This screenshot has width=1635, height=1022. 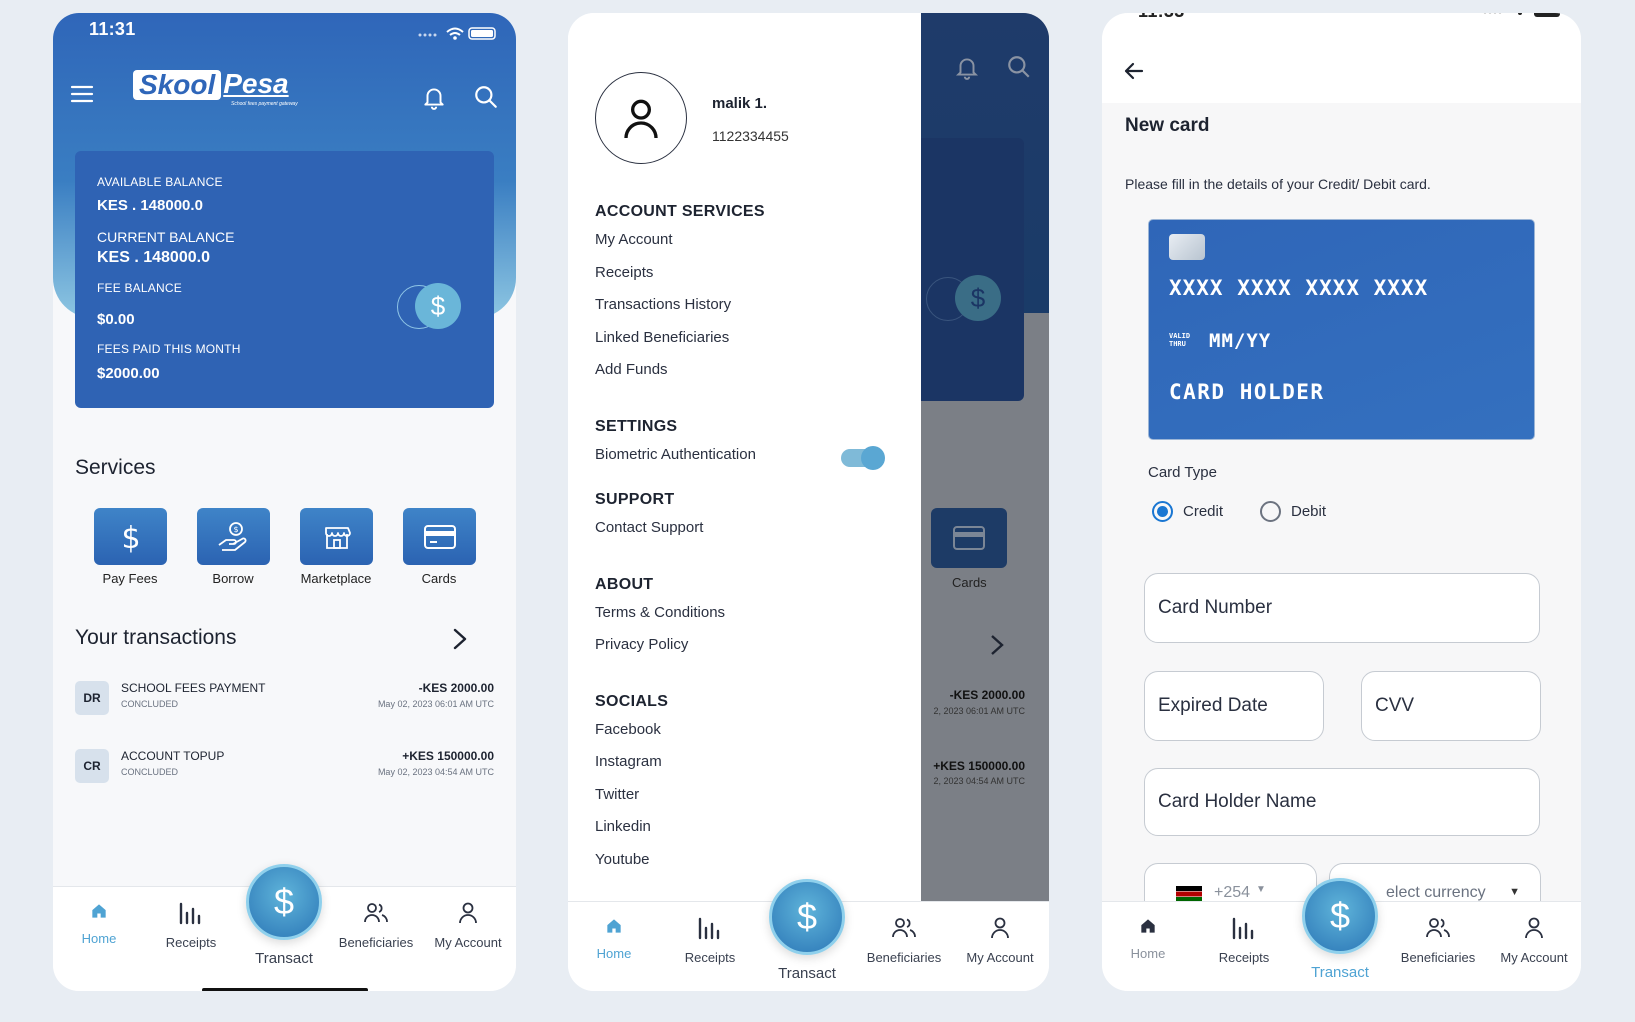 I want to click on currency-placeholder: elect currency, so click(x=1436, y=892).